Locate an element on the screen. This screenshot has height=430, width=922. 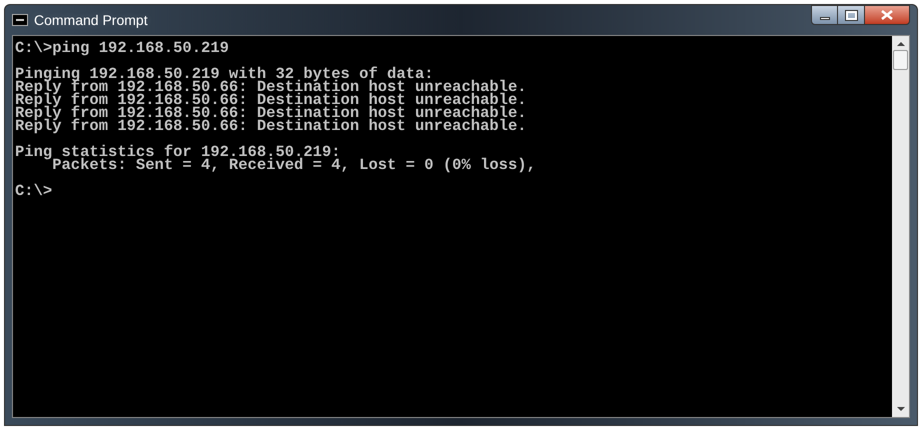
console-app-icon is located at coordinates (20, 20).